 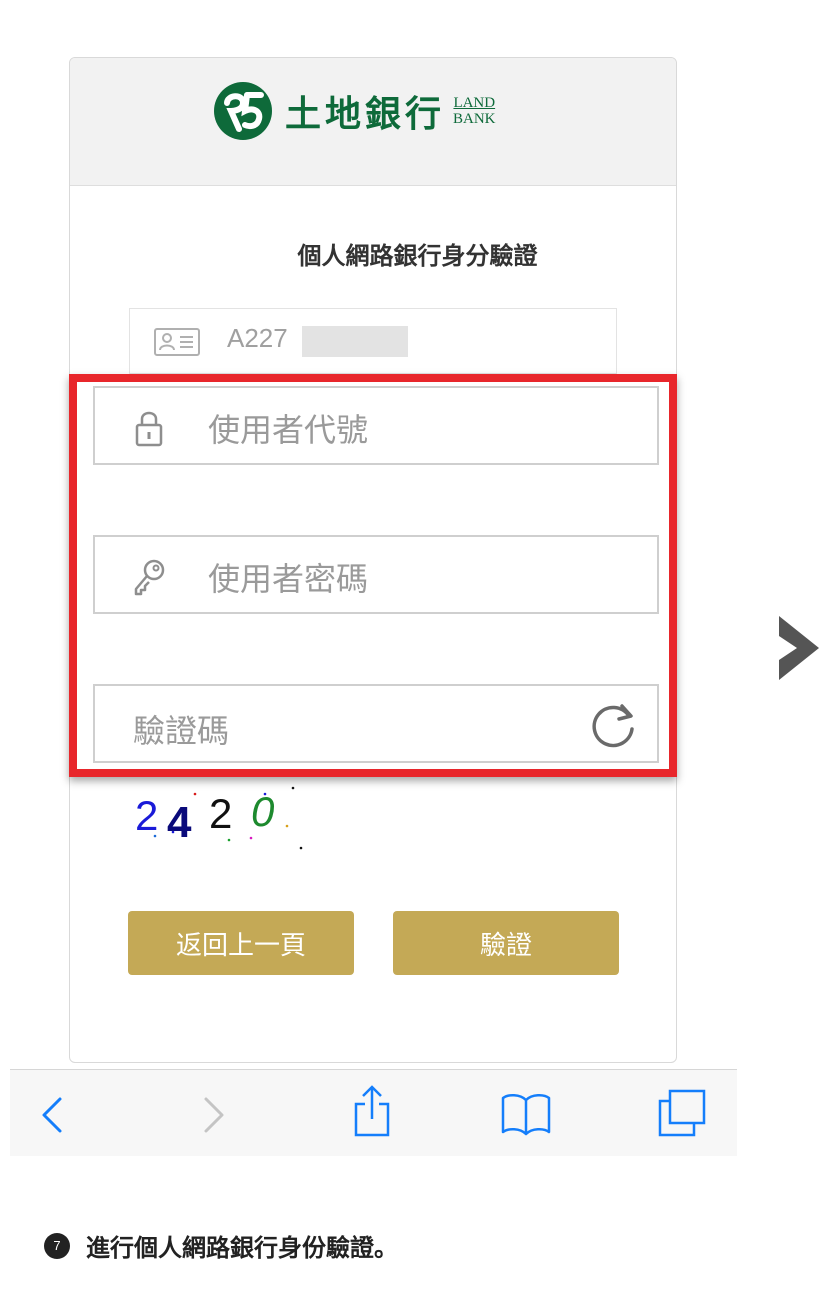 I want to click on captcha-noise, so click(x=228, y=818).